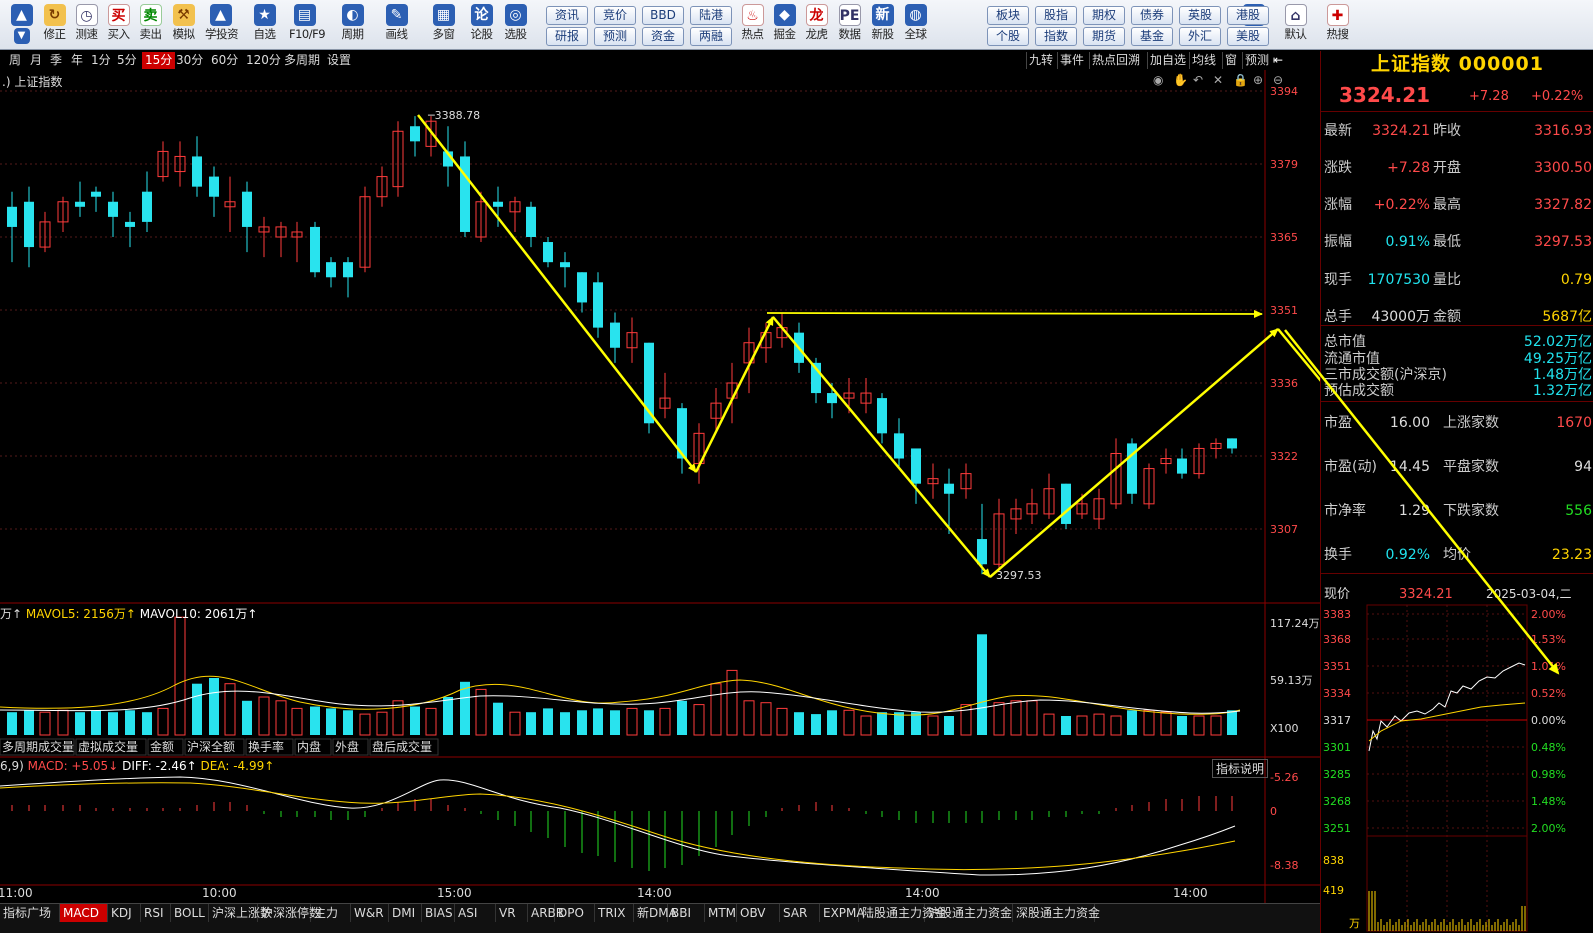  What do you see at coordinates (575, 913) in the screenshot?
I see `indicator-tab-DPO: DPO` at bounding box center [575, 913].